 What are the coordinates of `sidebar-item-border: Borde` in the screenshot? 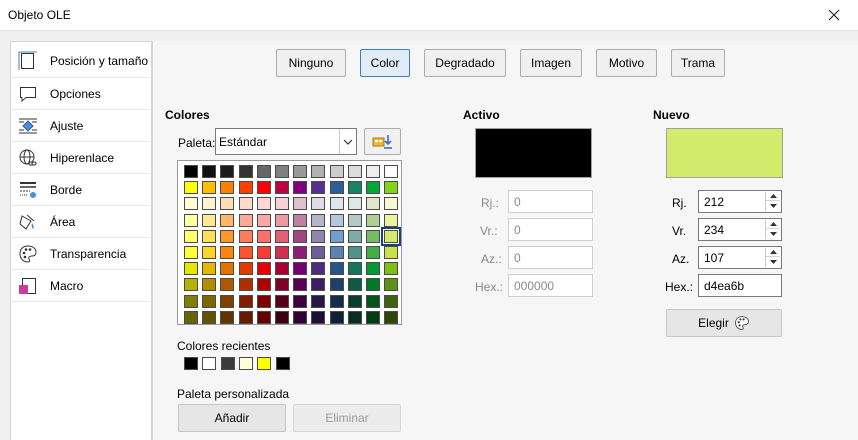 It's located at (81, 189).